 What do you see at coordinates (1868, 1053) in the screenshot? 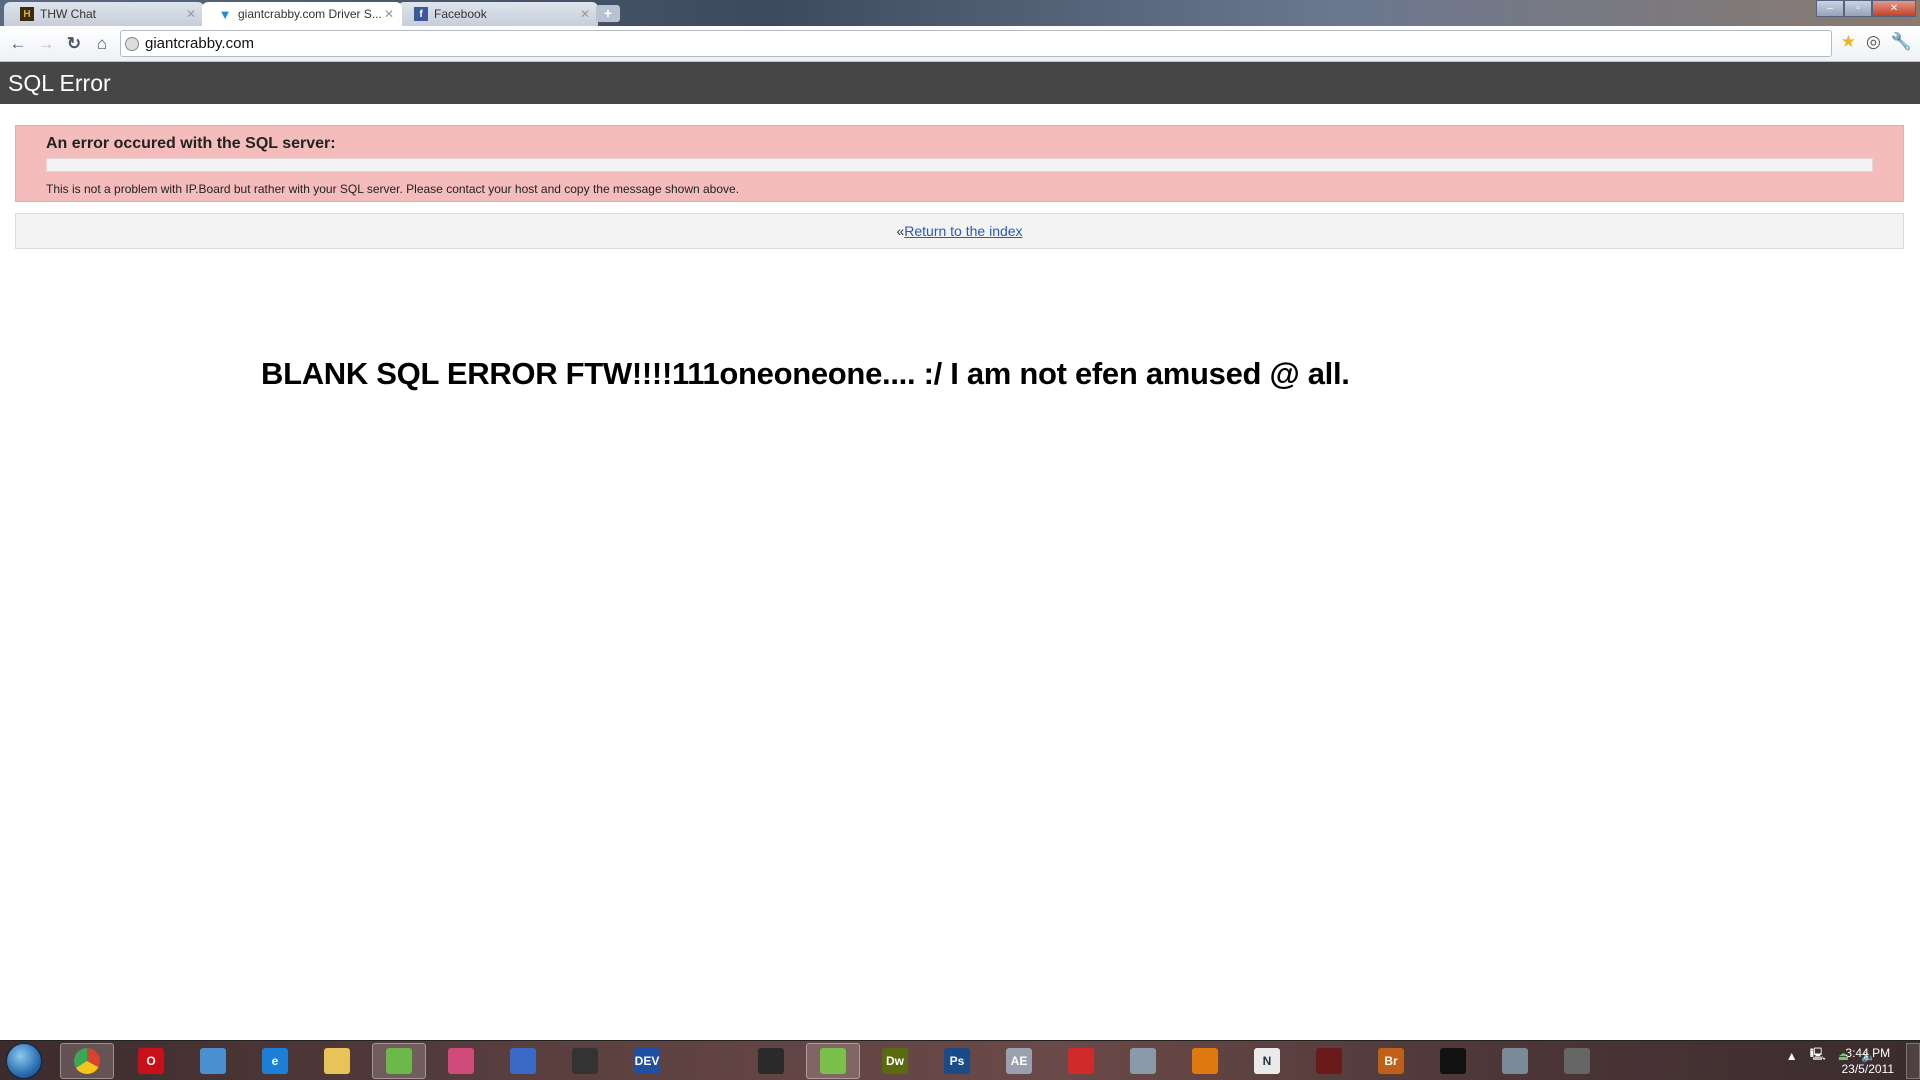
I see `clock-time: 3:44 PM` at bounding box center [1868, 1053].